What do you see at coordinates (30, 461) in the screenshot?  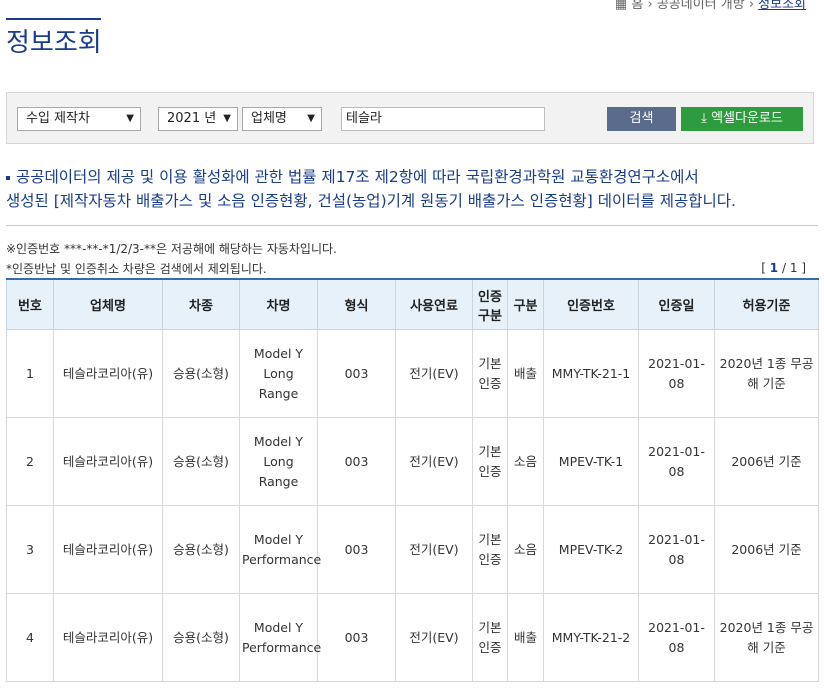 I see `cell-no: 2` at bounding box center [30, 461].